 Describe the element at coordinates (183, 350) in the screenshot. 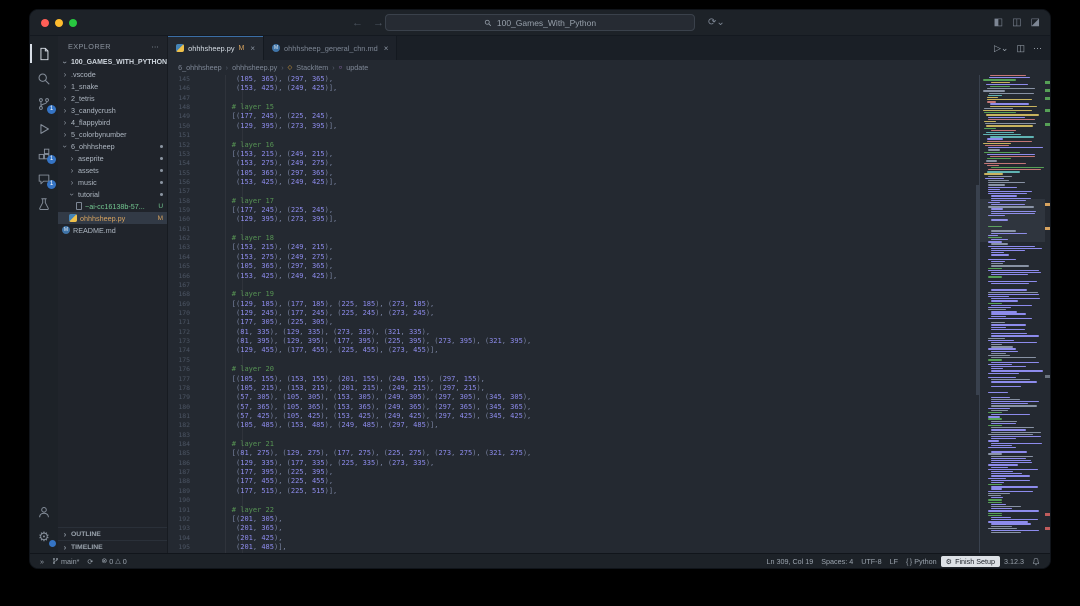

I see `line-number: 174` at that location.